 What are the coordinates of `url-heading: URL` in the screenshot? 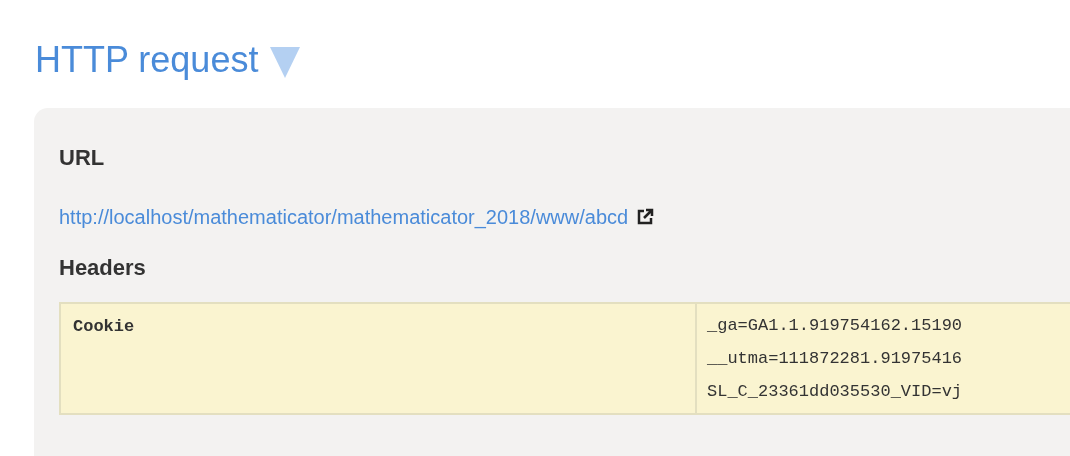 It's located at (82, 158).